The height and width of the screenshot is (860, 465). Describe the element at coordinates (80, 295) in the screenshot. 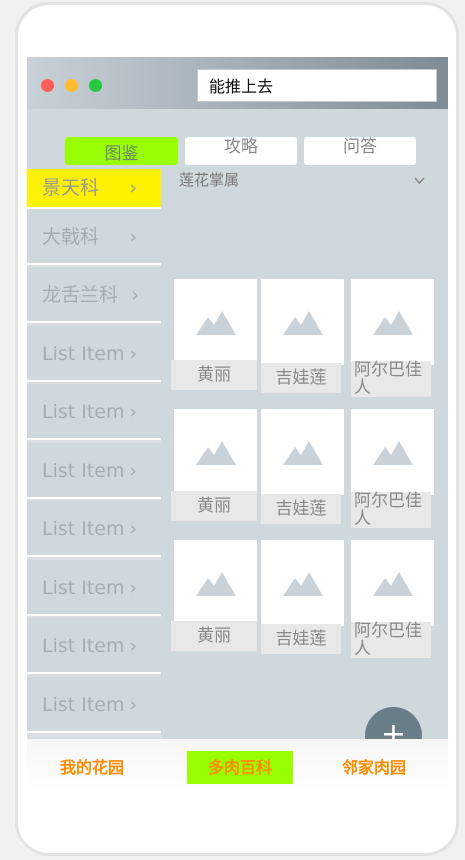

I see `sidebar-item-label: 龙舌兰科` at that location.